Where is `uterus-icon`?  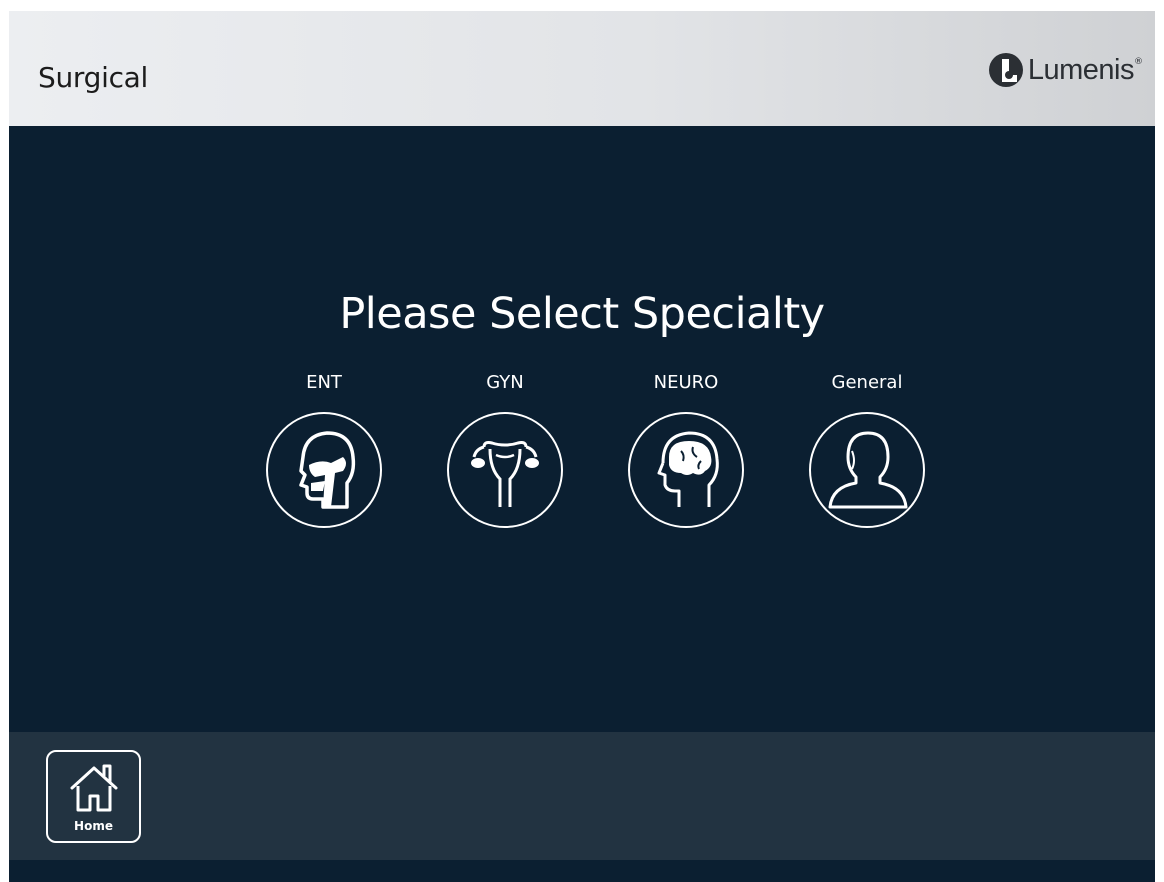
uterus-icon is located at coordinates (505, 470).